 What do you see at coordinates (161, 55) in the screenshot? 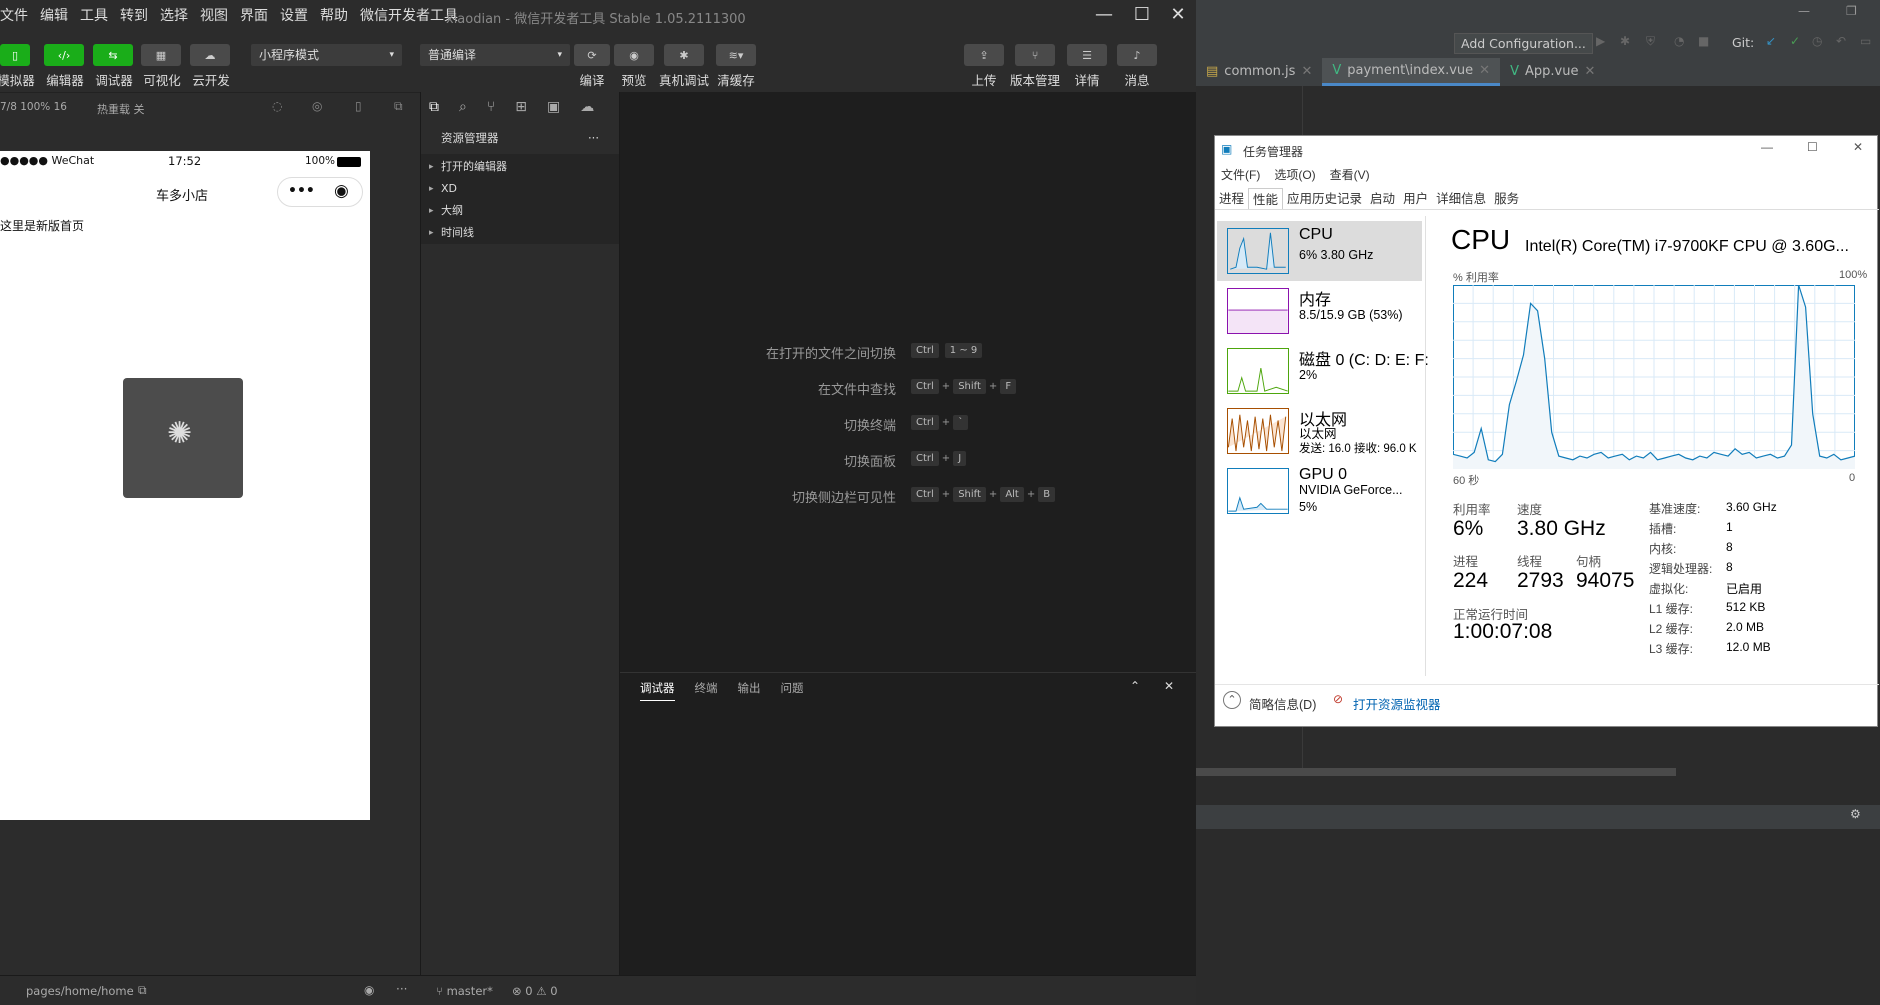
I see `visual-button: ▦` at bounding box center [161, 55].